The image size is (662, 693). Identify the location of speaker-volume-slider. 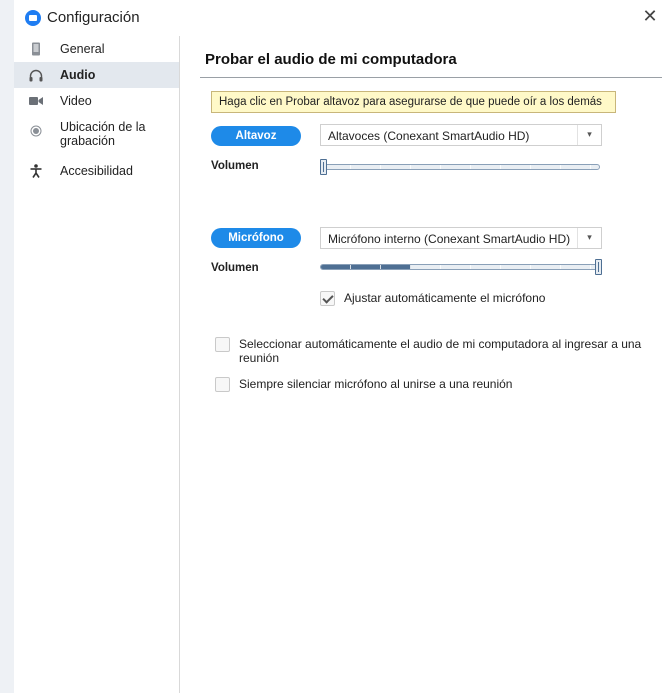
(460, 167).